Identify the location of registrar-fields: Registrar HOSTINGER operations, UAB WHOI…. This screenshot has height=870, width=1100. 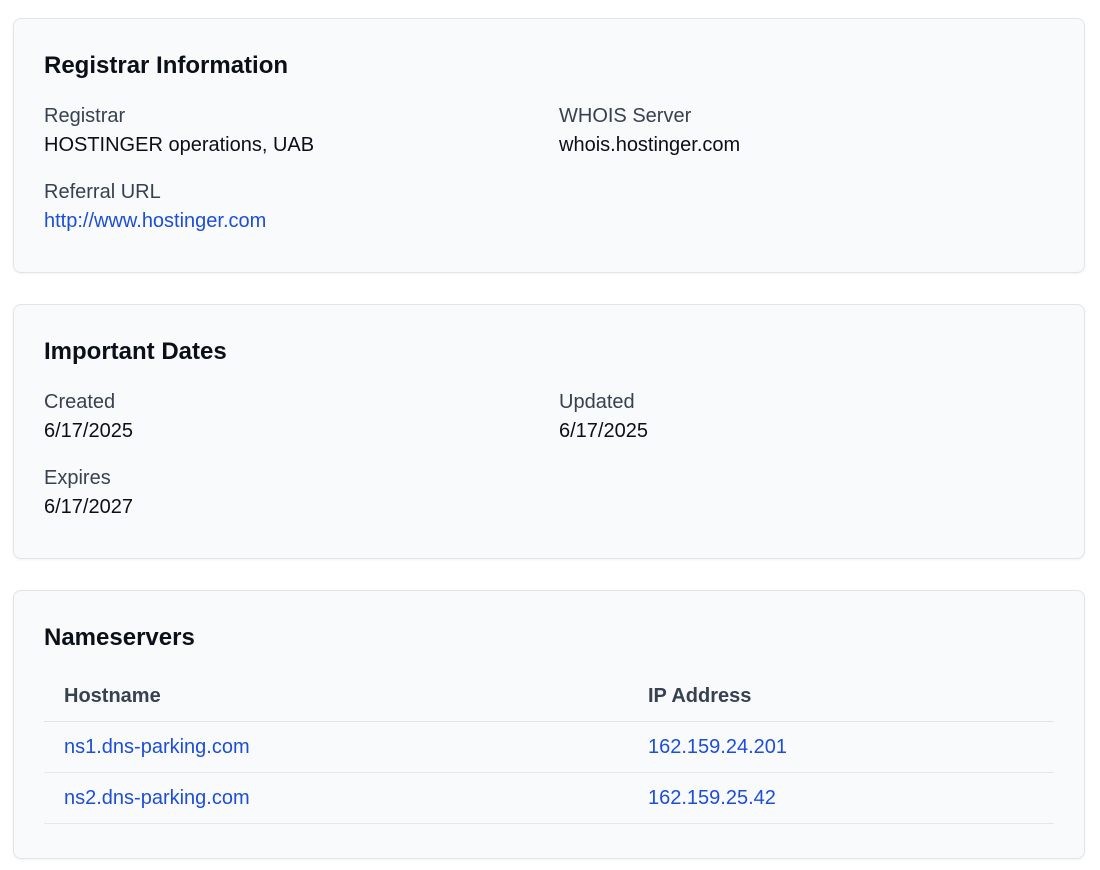
(549, 168).